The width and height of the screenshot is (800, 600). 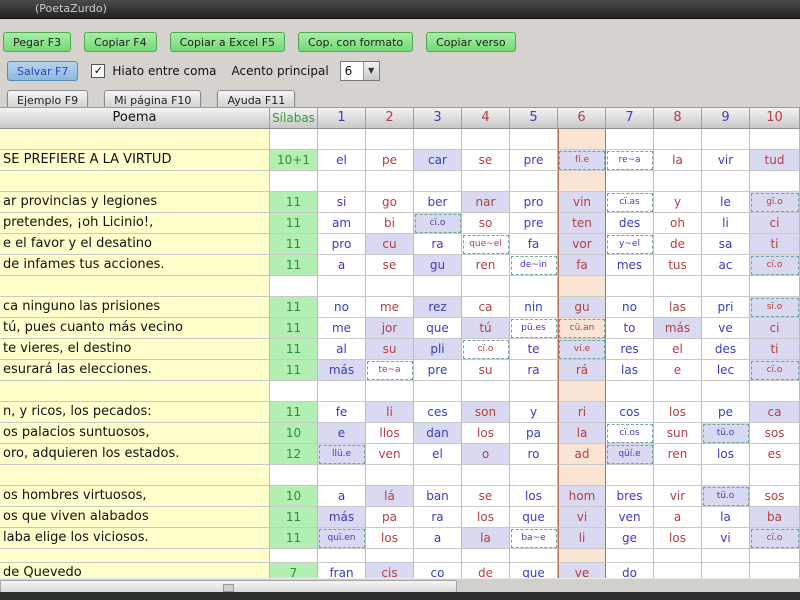 What do you see at coordinates (630, 349) in the screenshot?
I see `syllable-cell: res` at bounding box center [630, 349].